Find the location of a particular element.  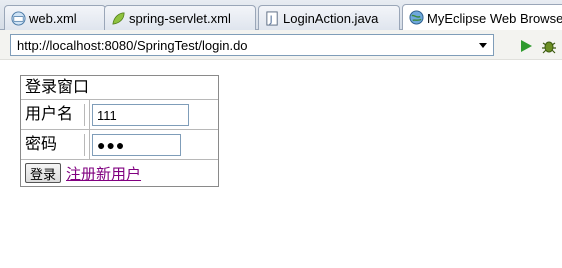

tab-label: spring-servlet.xml is located at coordinates (180, 18).